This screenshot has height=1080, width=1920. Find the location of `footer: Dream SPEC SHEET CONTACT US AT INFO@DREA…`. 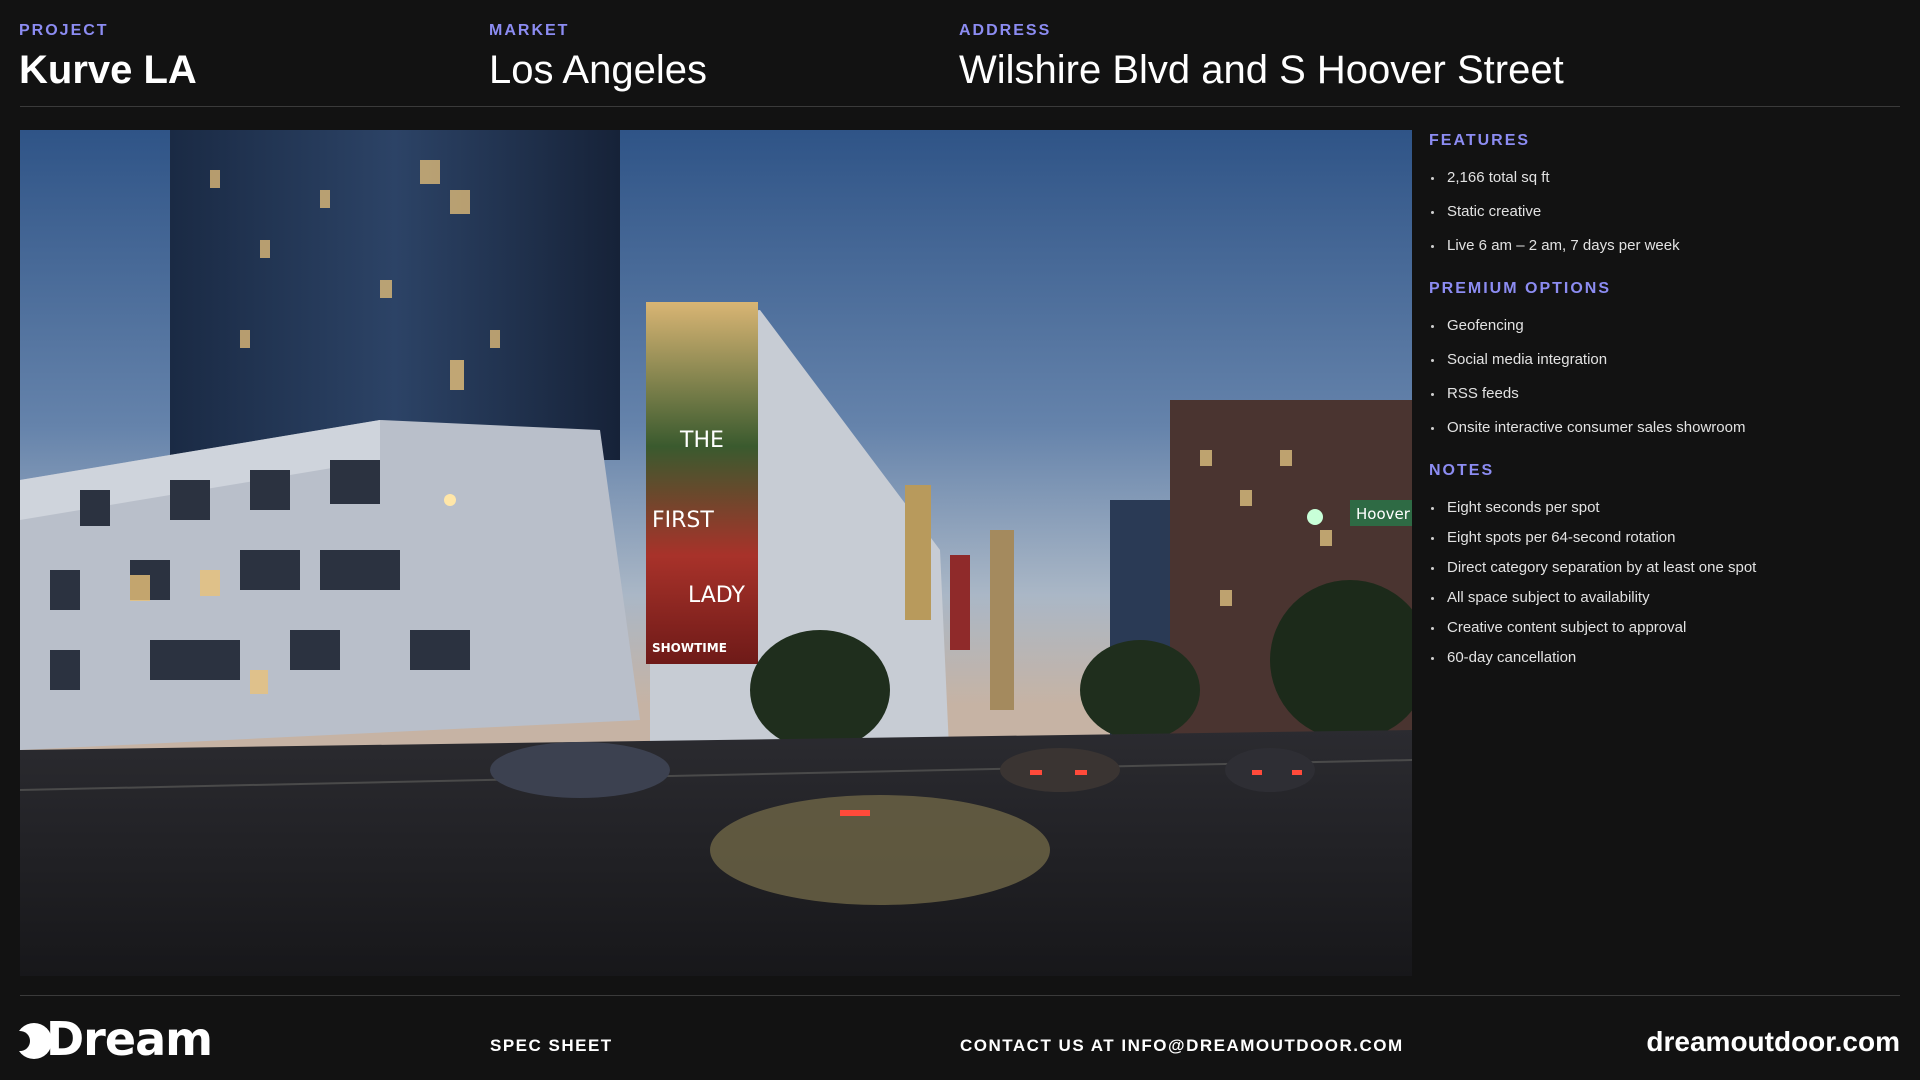

footer: Dream SPEC SHEET CONTACT US AT INFO@DREA… is located at coordinates (960, 1038).